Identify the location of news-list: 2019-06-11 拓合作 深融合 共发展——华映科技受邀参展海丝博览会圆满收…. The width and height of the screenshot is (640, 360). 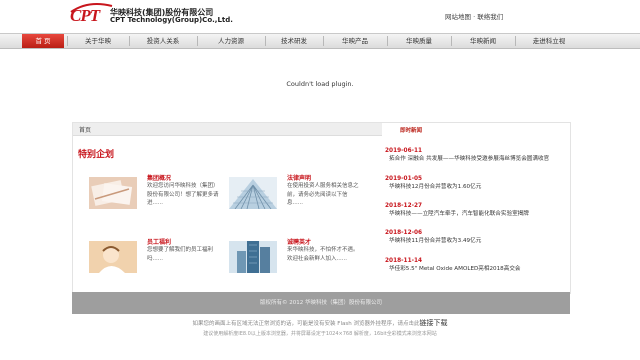
(476, 215).